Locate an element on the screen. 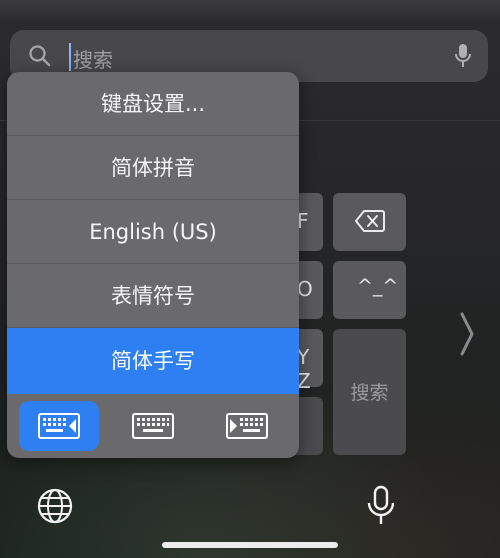 The height and width of the screenshot is (558, 500). keyboard-right-button is located at coordinates (247, 426).